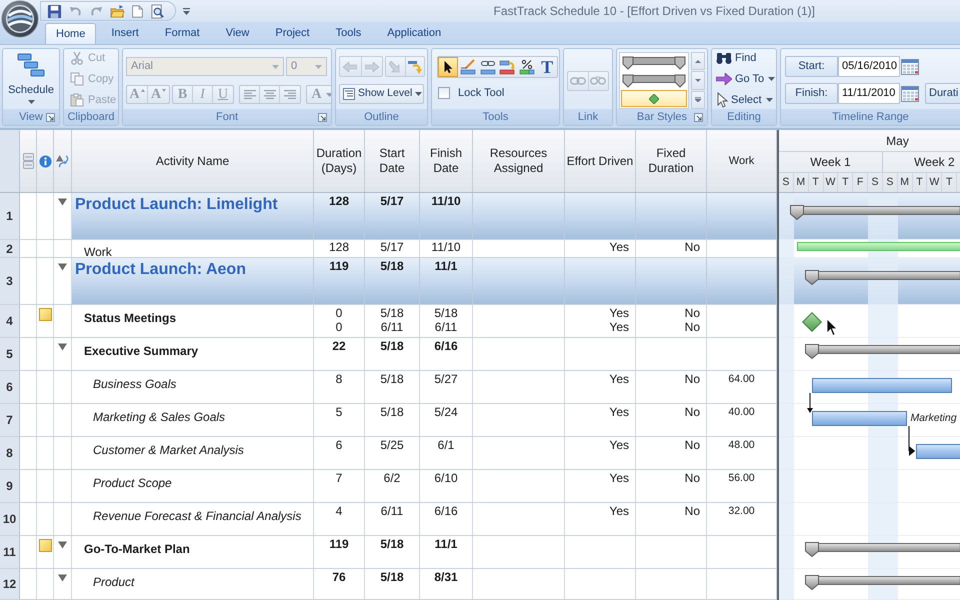  What do you see at coordinates (10, 584) in the screenshot?
I see `row-header: 12` at bounding box center [10, 584].